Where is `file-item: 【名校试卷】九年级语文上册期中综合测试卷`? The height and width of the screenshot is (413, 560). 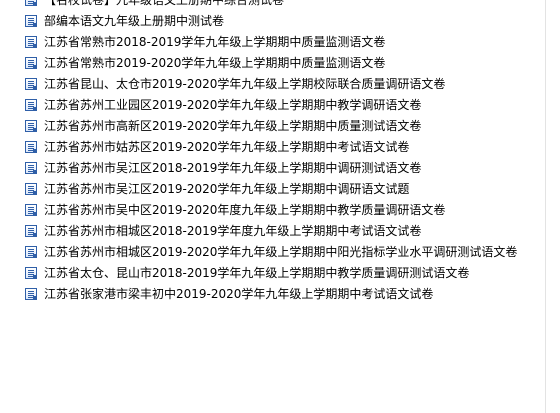
file-item: 【名校试卷】九年级语文上册期中综合测试卷 is located at coordinates (272, 5).